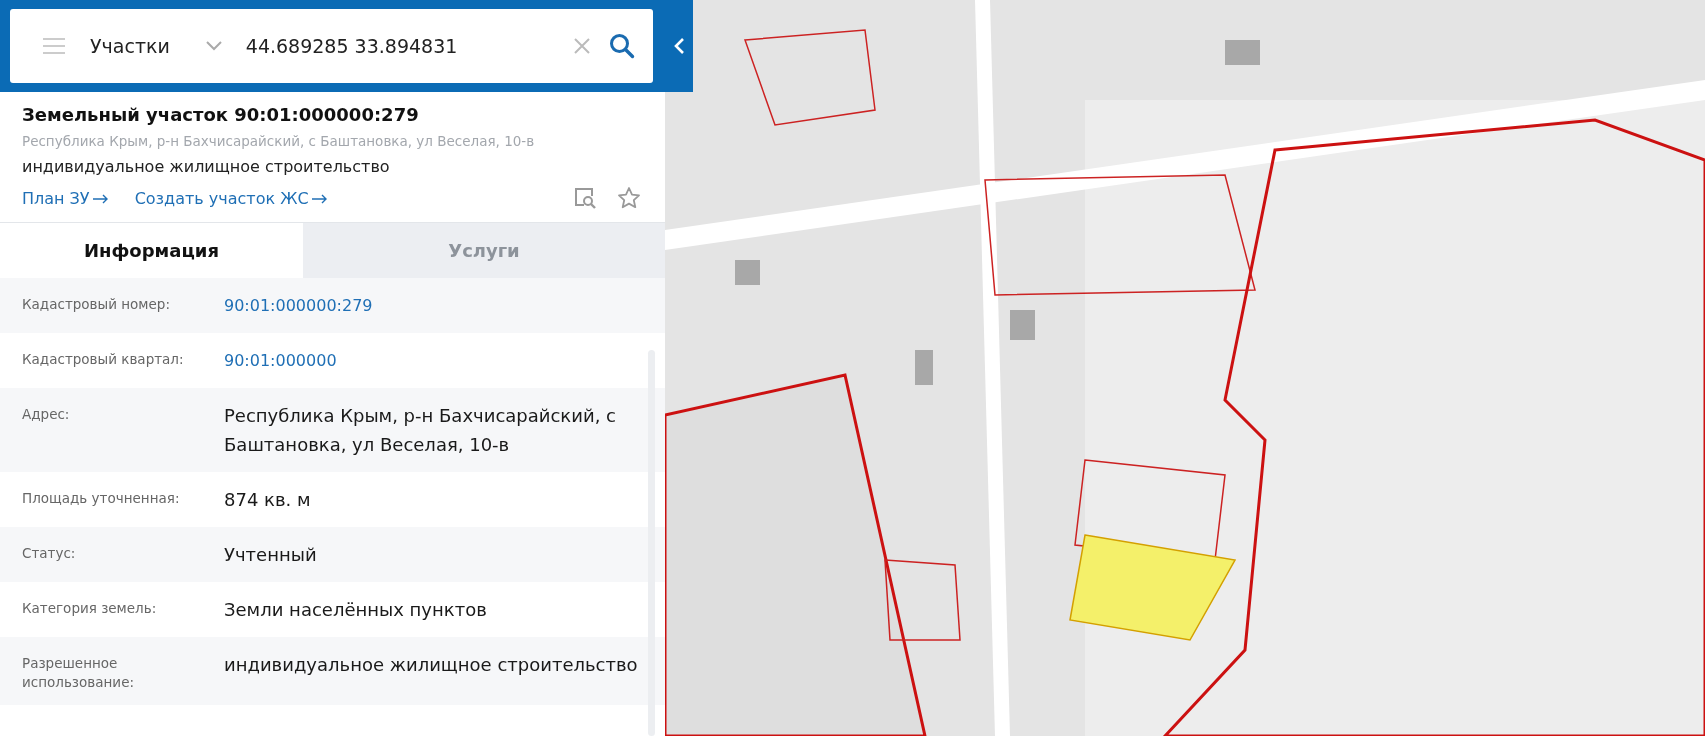 The width and height of the screenshot is (1705, 736). I want to click on value-link: 90:01:000000:279, so click(432, 305).